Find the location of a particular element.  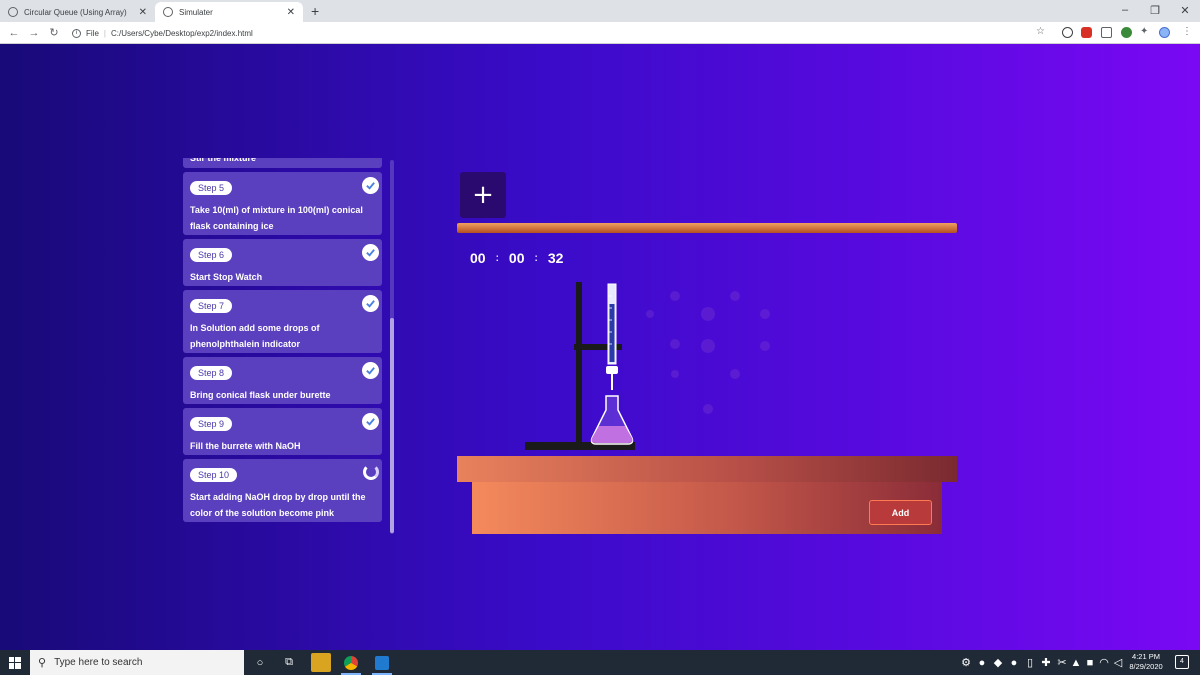

profile-avatar-icon is located at coordinates (1164, 32).